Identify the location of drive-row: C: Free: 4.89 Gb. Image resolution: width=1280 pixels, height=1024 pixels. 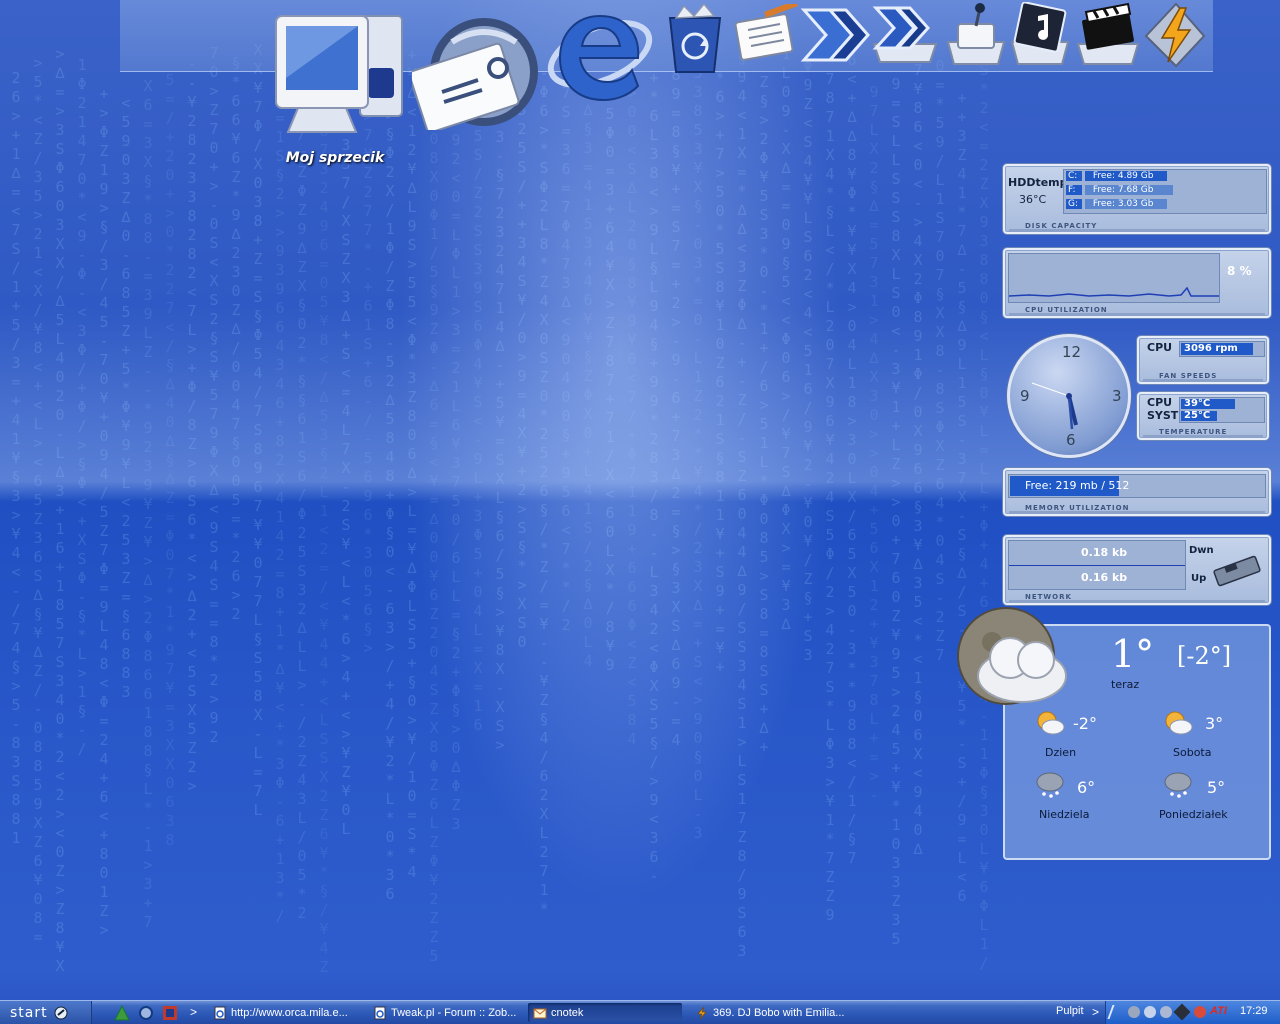
(1165, 177).